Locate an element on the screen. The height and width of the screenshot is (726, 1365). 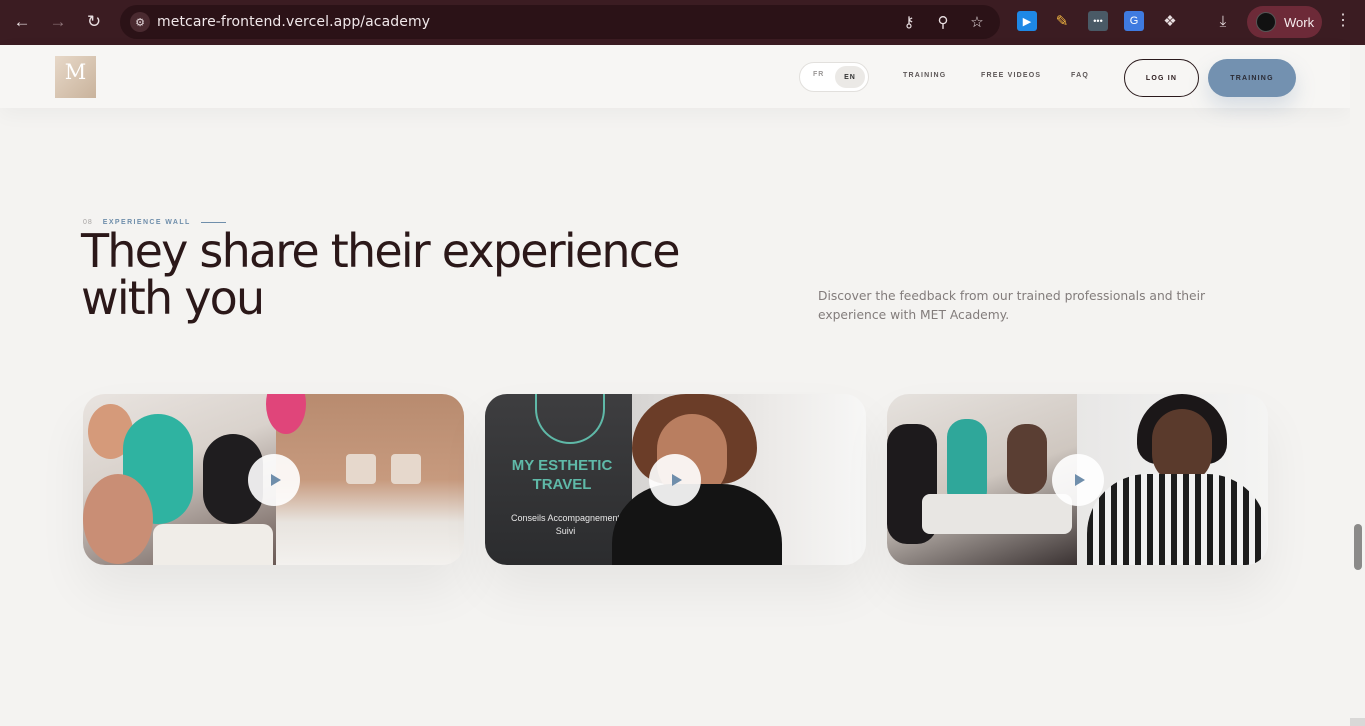
section-title: They share their experience with you is located at coordinates (421, 275).